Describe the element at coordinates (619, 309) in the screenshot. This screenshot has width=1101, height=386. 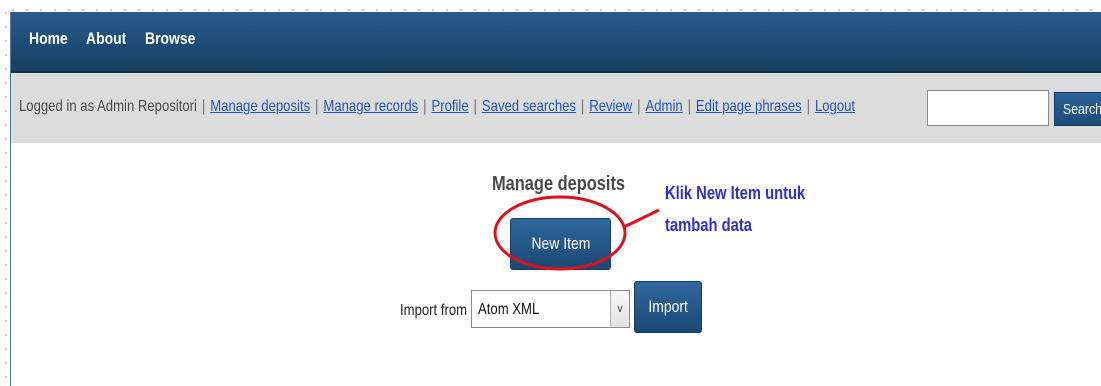
I see `chevron-down-icon: ∨` at that location.